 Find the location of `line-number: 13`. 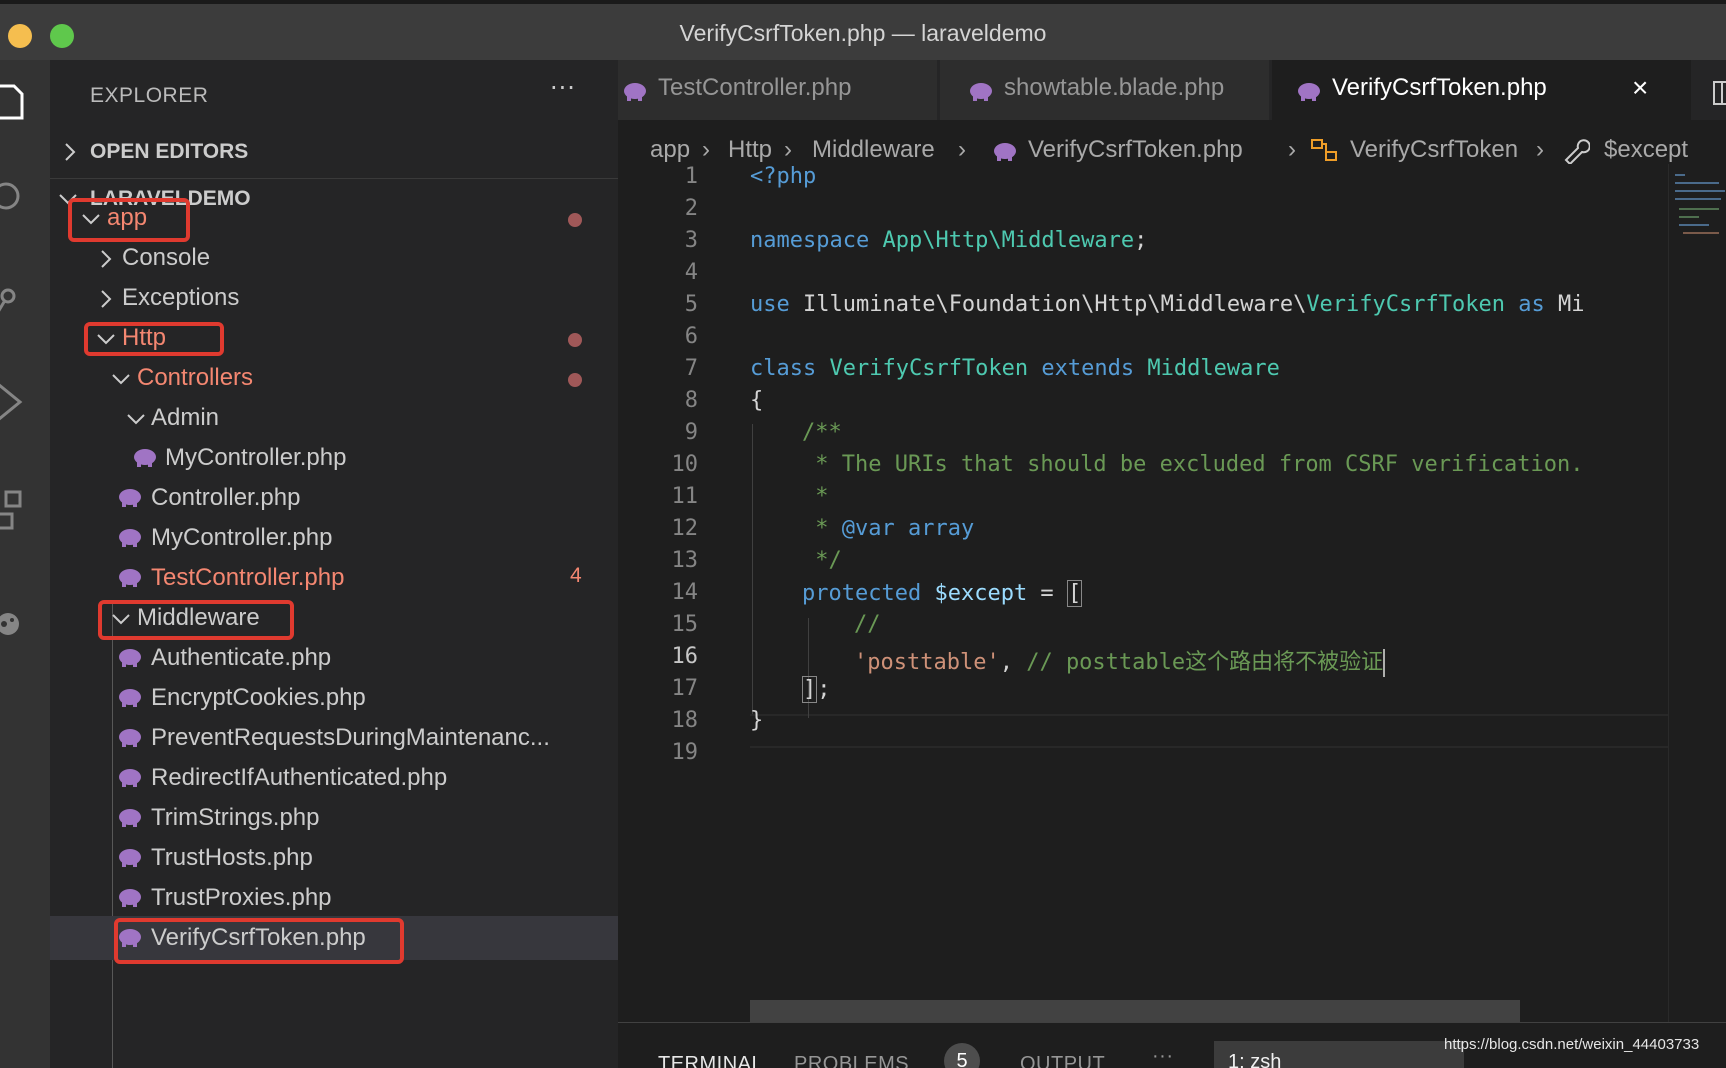

line-number: 13 is located at coordinates (685, 560).